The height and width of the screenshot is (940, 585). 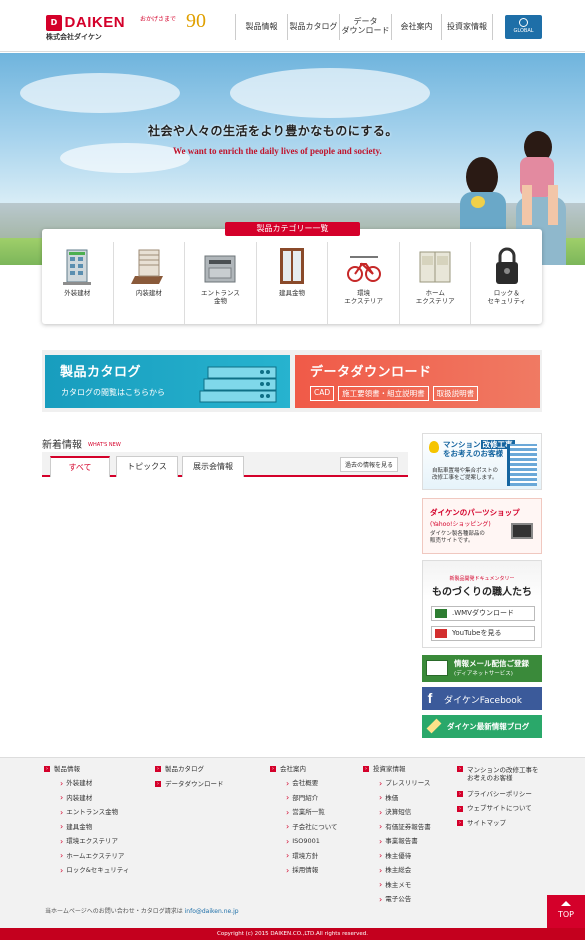 I want to click on footer-link: 決算短信, so click(x=405, y=813).